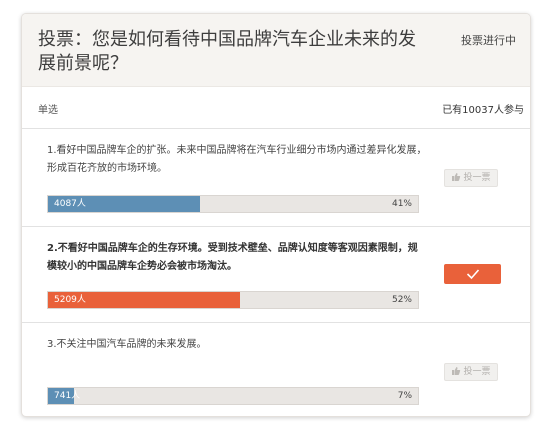  I want to click on poll-title: 投票：您是如何看待中国品牌汽车企业未来的发展前景呢？, so click(227, 51).